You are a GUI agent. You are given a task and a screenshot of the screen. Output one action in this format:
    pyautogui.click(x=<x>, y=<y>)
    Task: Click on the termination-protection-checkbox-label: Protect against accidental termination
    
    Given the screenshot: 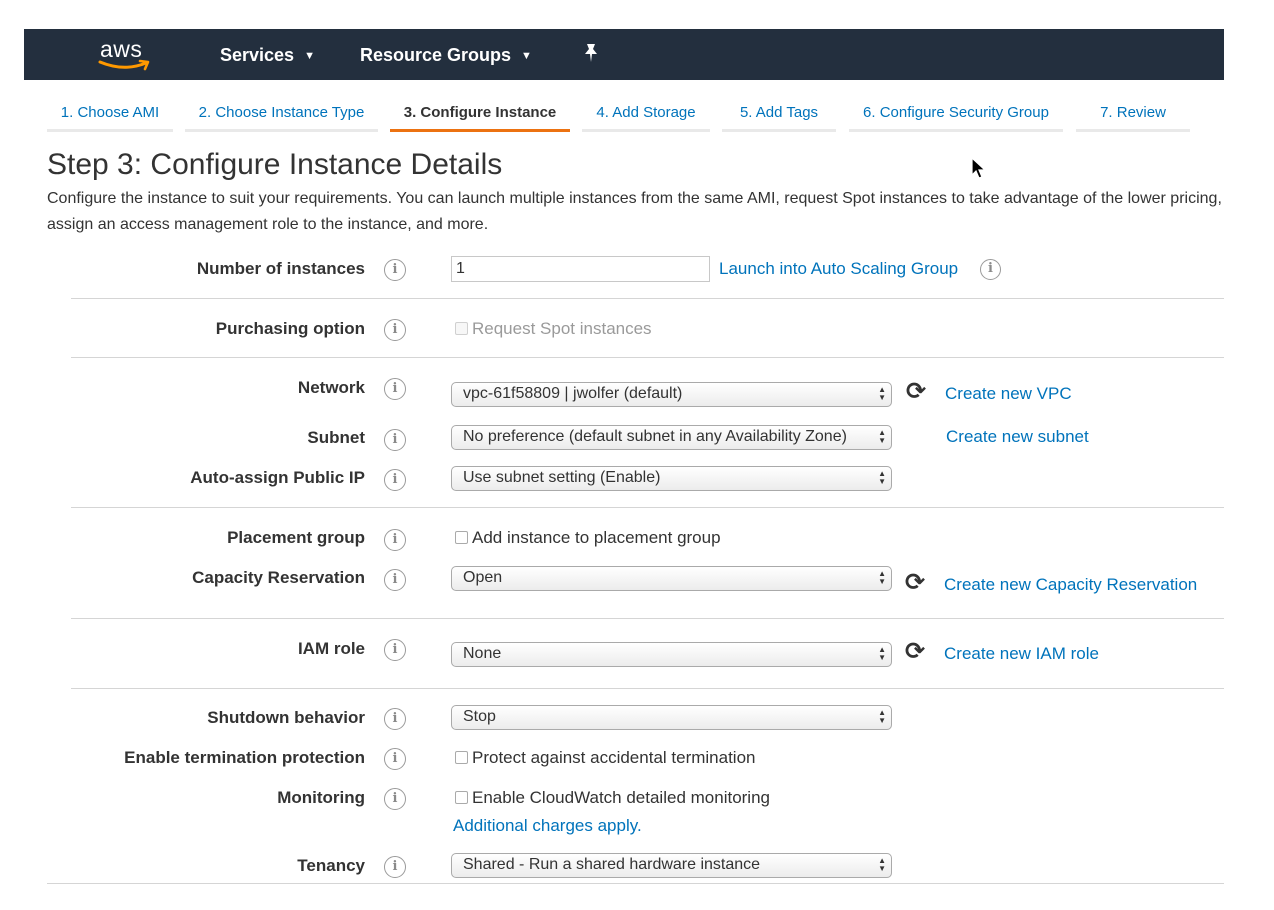 What is the action you would take?
    pyautogui.click(x=614, y=757)
    